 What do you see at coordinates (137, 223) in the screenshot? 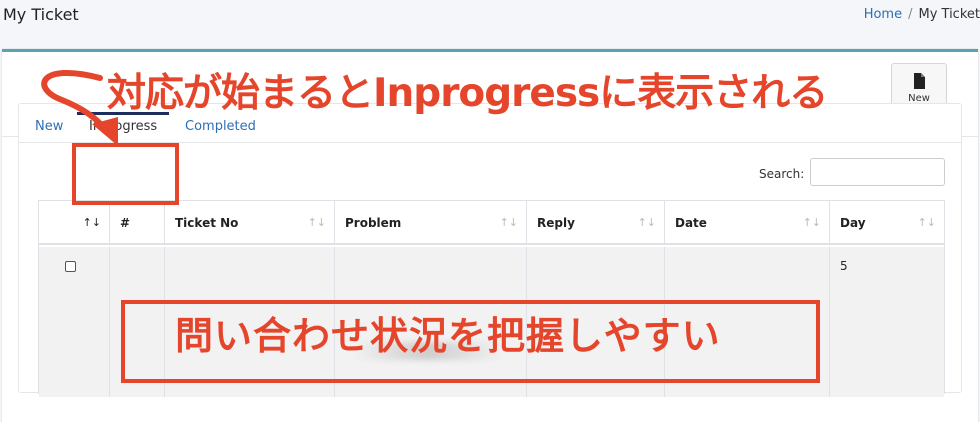
I see `column-header-number: #` at bounding box center [137, 223].